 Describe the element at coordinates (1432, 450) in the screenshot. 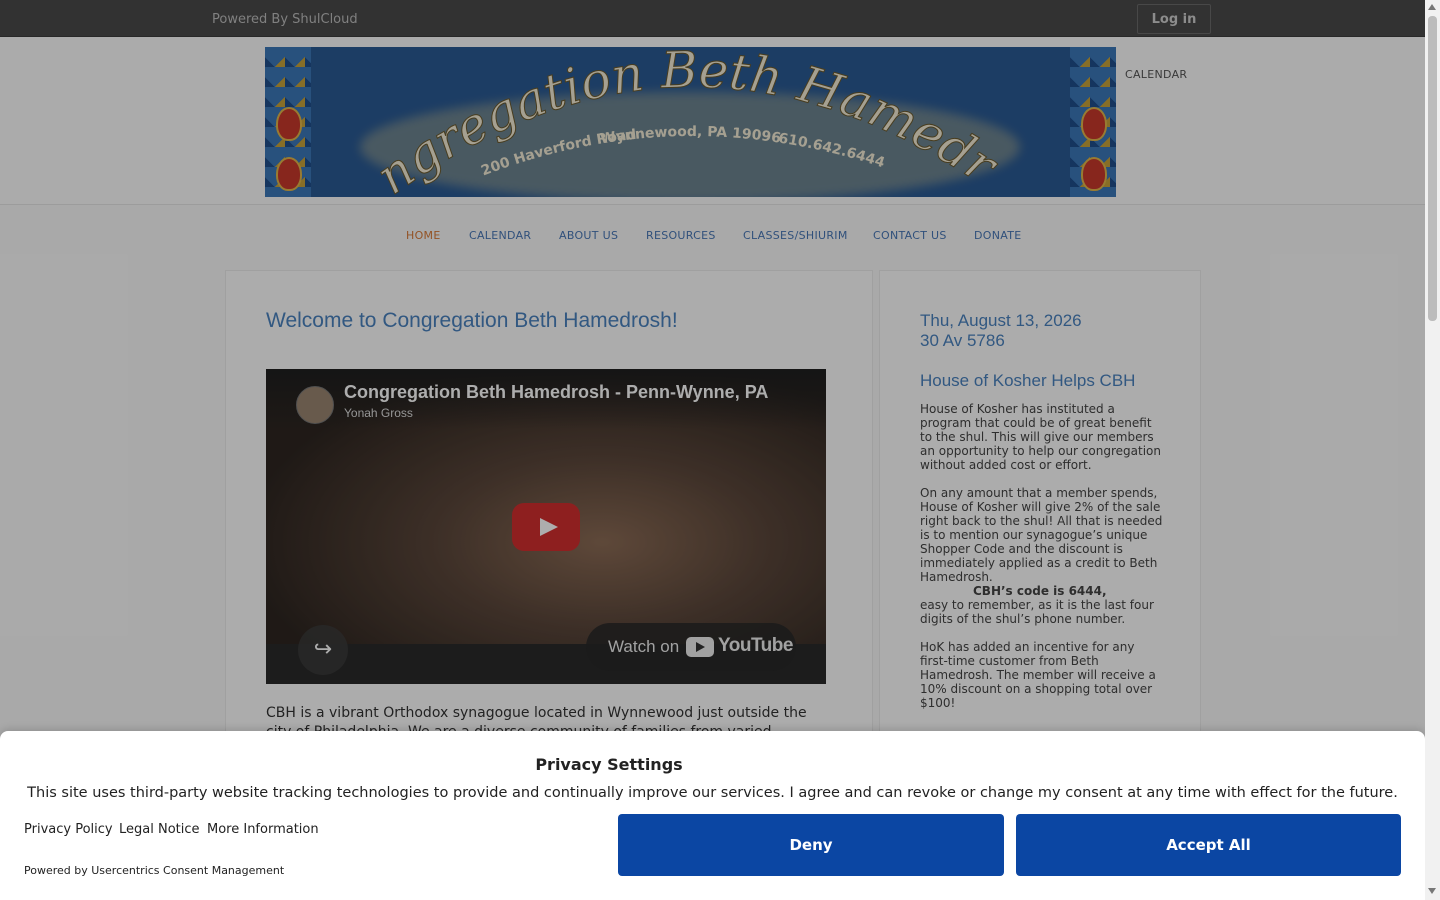

I see `vertical-scrollbar` at that location.